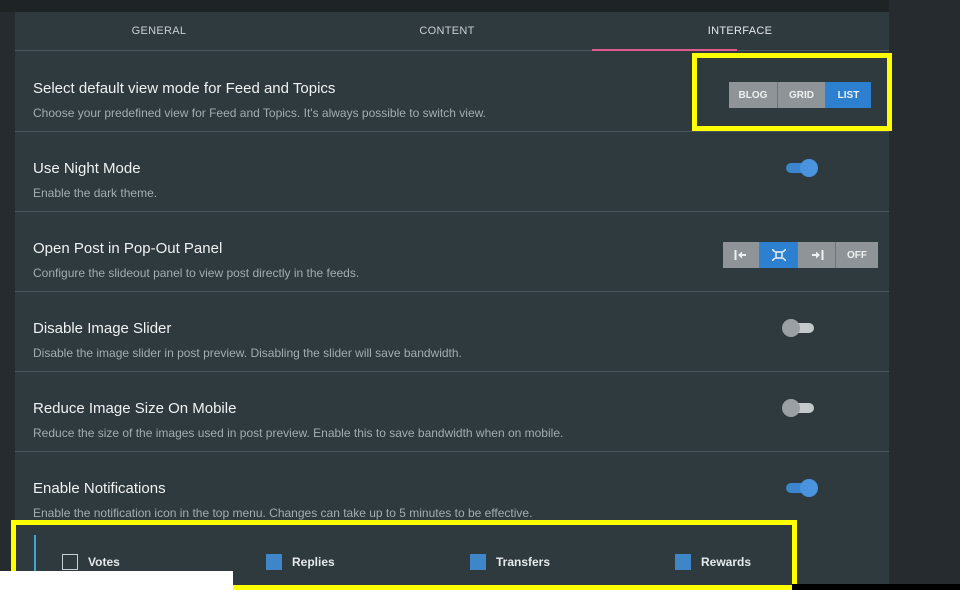 The height and width of the screenshot is (590, 960). What do you see at coordinates (99, 488) in the screenshot?
I see `notifications-title: Enable Notifications` at bounding box center [99, 488].